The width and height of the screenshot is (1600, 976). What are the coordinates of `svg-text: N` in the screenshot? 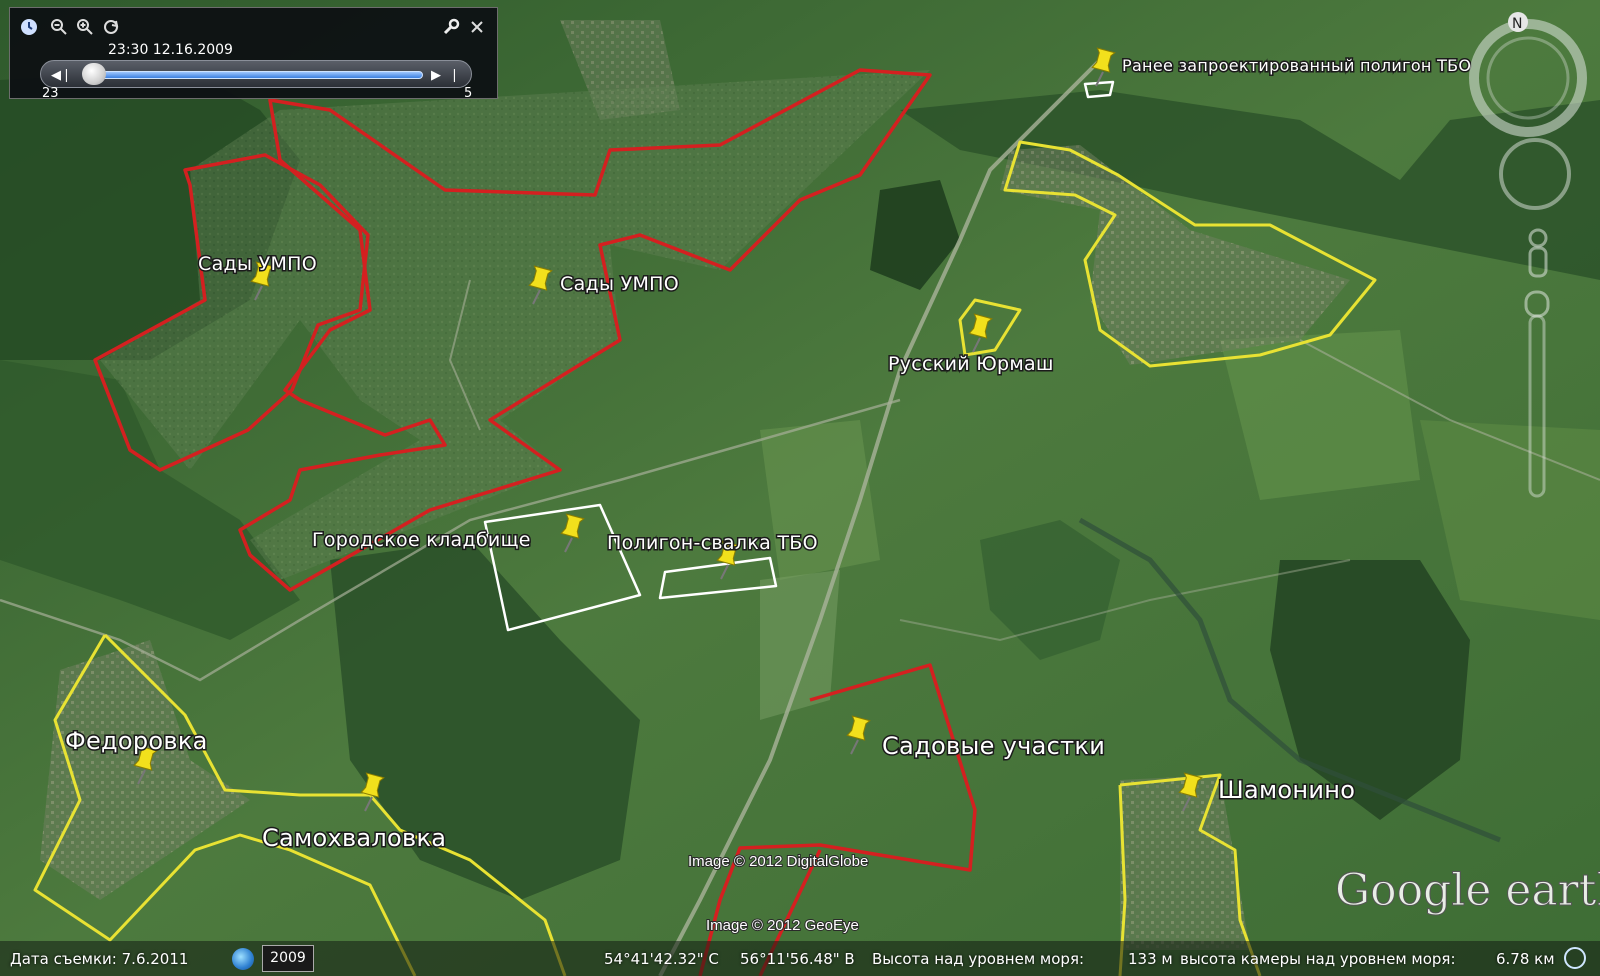 It's located at (1517, 24).